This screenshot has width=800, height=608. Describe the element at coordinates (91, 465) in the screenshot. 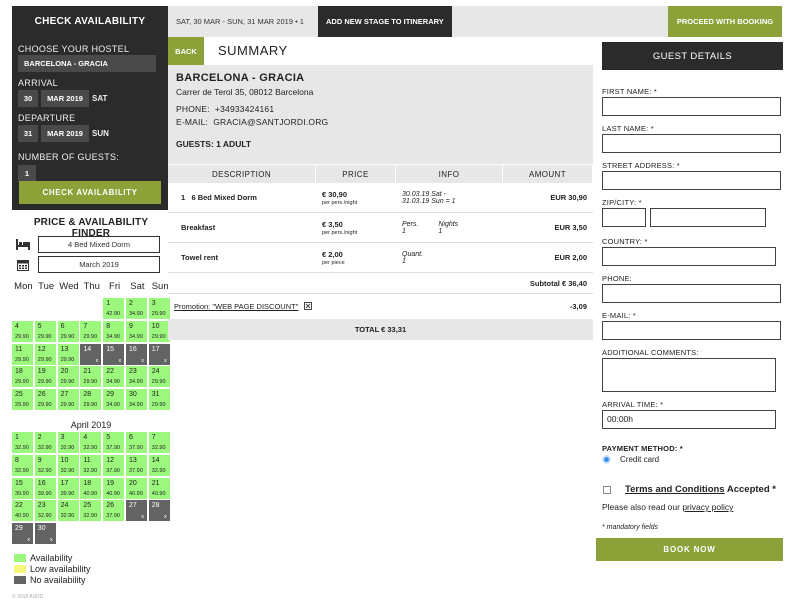

I see `calendar-day: 11 32.90` at that location.